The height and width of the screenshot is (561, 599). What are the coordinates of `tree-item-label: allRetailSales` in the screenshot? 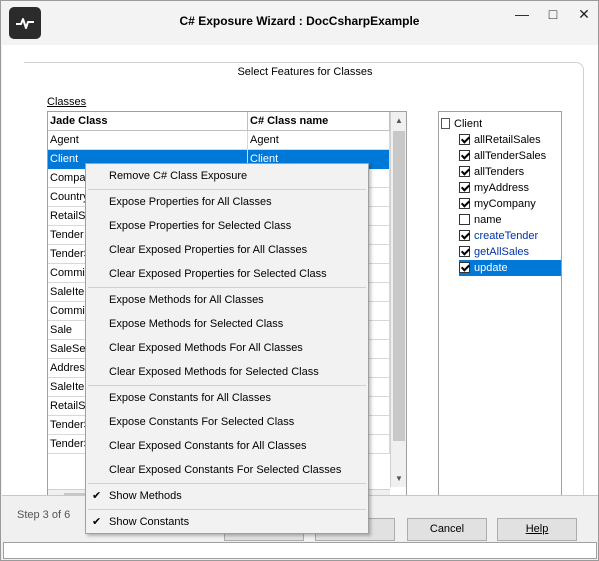 It's located at (507, 140).